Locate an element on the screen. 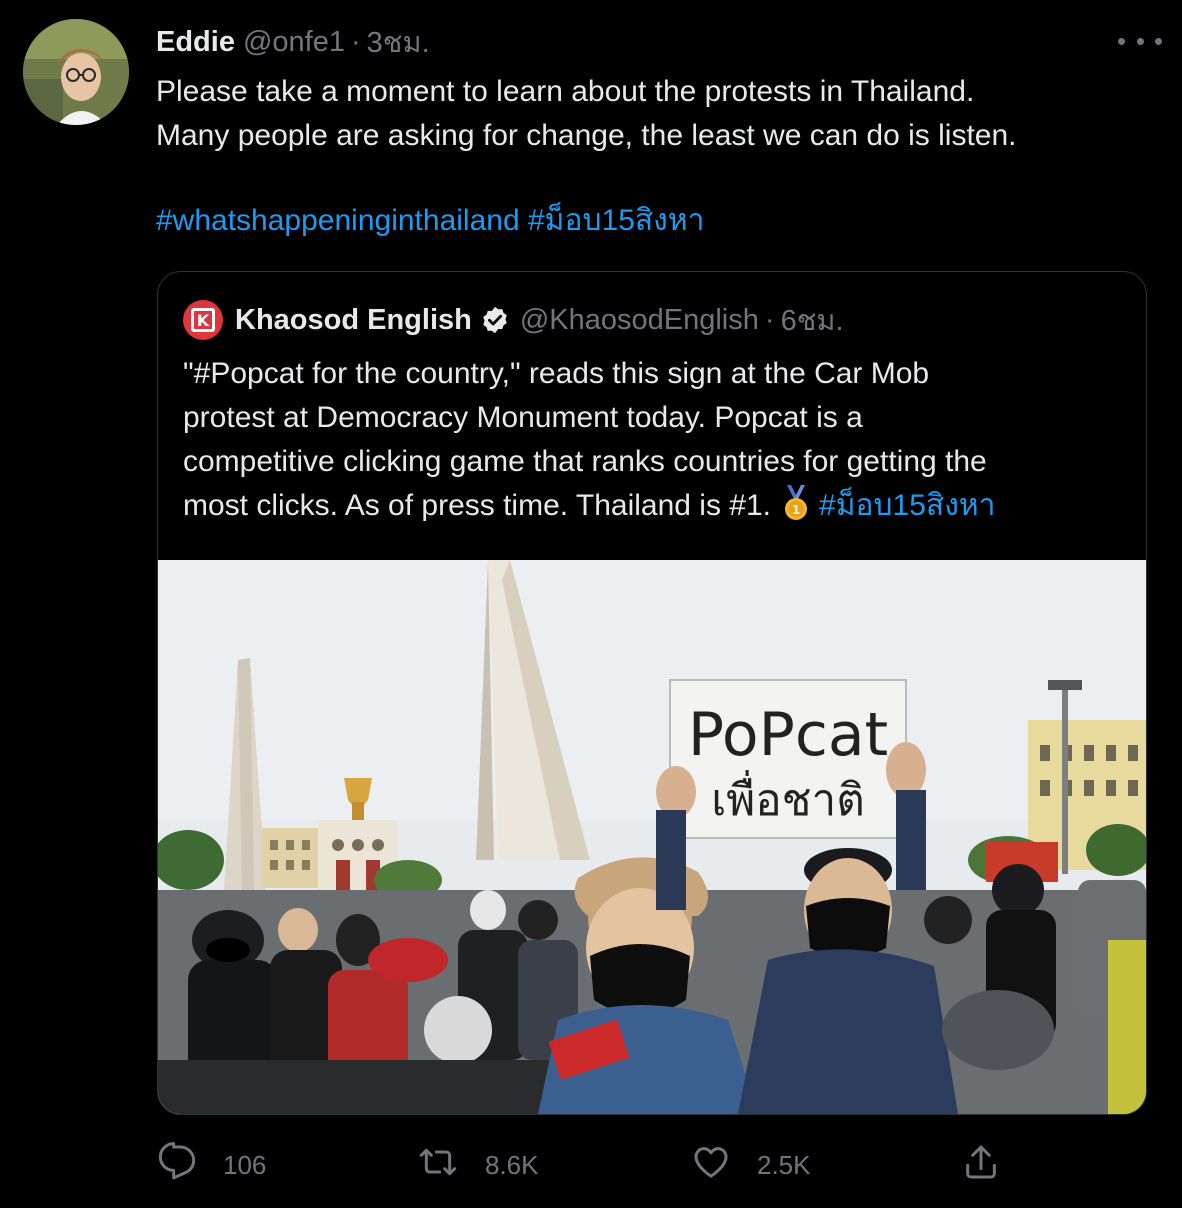 This screenshot has height=1208, width=1182. quoted-author-avatar: K is located at coordinates (203, 320).